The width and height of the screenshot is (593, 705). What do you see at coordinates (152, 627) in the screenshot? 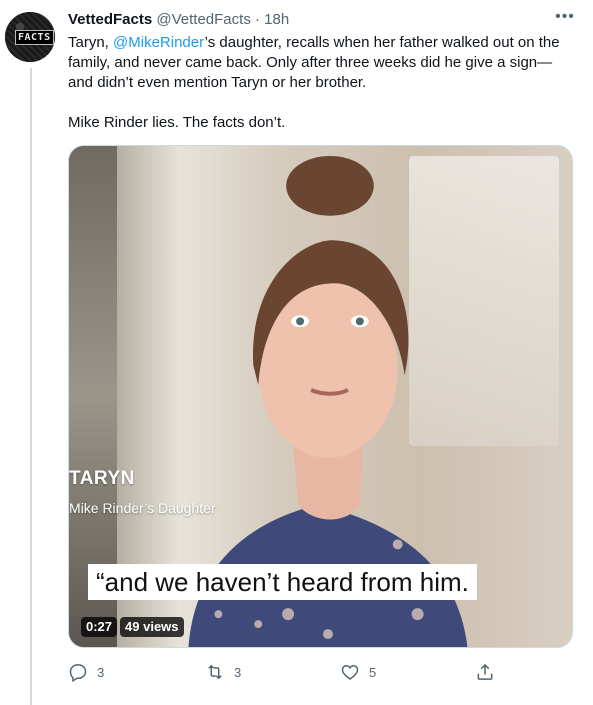
I see `video-views: 49 views` at bounding box center [152, 627].